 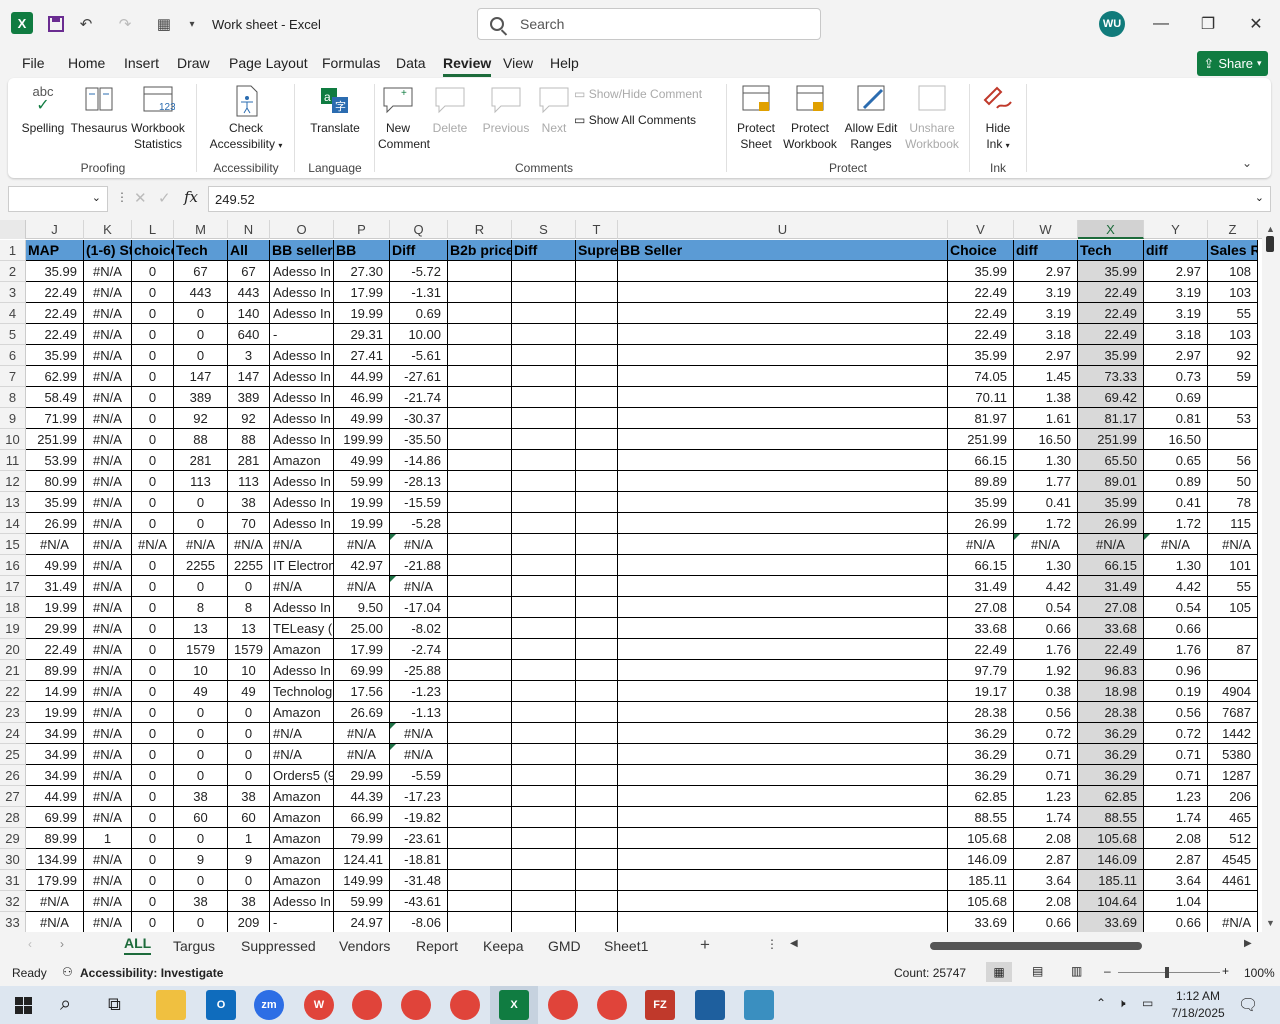 What do you see at coordinates (249, 460) in the screenshot?
I see `table-cell: 281` at bounding box center [249, 460].